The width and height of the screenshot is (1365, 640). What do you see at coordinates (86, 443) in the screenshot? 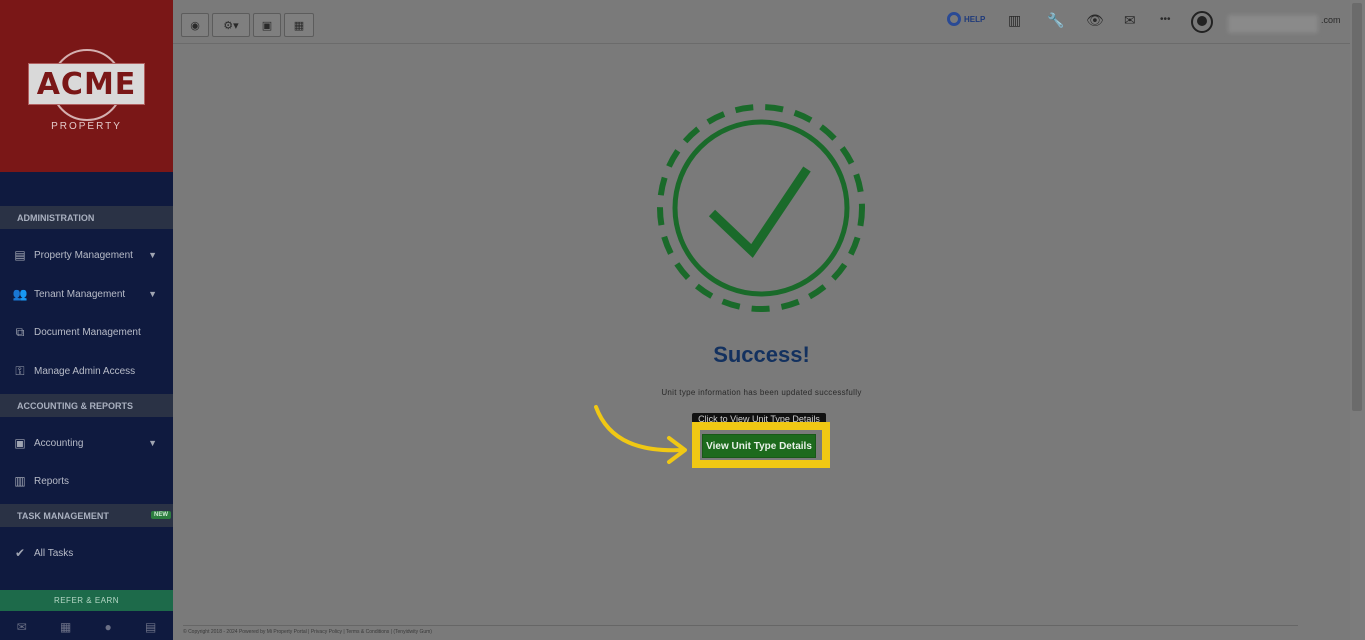
I see `sidebar-item-accounting: ▣ Accounting ▼` at bounding box center [86, 443].